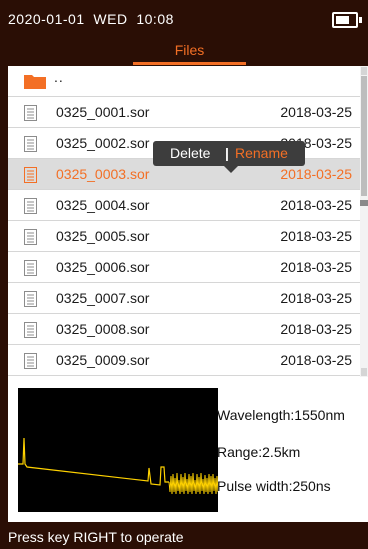  Describe the element at coordinates (184, 20) in the screenshot. I see `status-bar: 2020-01-01 WED 10:08` at that location.